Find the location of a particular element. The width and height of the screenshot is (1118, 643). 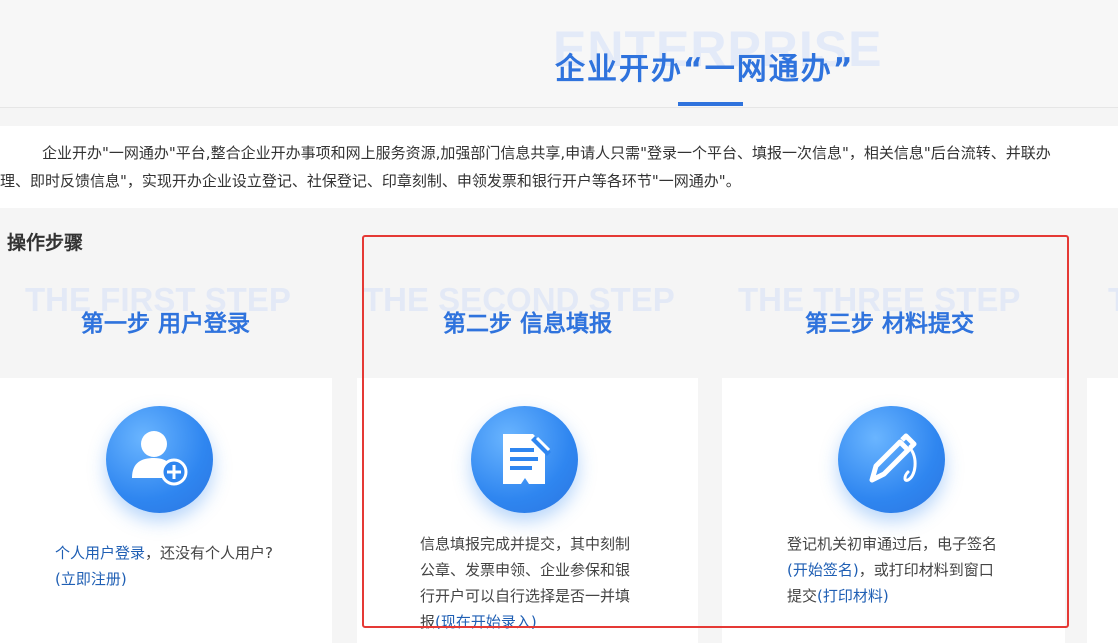

print-materials-link: (打印材料) is located at coordinates (853, 596).